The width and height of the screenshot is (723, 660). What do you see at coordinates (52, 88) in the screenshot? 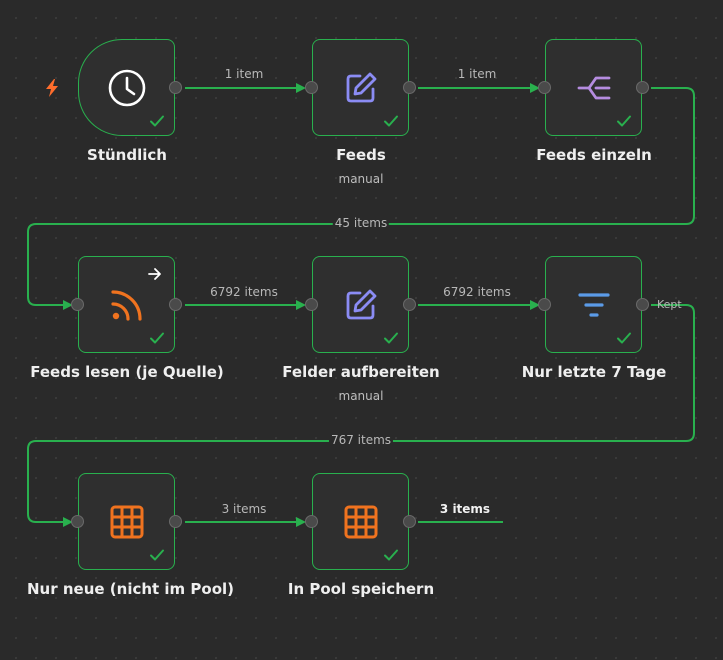
I see `trigger-bolt-icon` at bounding box center [52, 88].